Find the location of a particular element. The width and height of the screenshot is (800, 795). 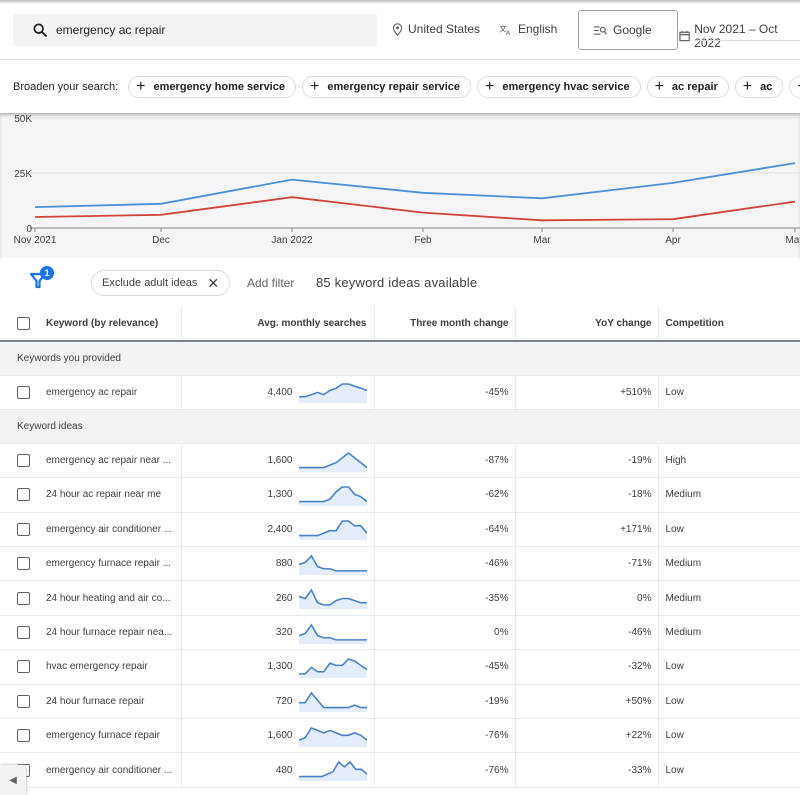

keyword-ideas-count: 85 keyword ideas available is located at coordinates (397, 282).